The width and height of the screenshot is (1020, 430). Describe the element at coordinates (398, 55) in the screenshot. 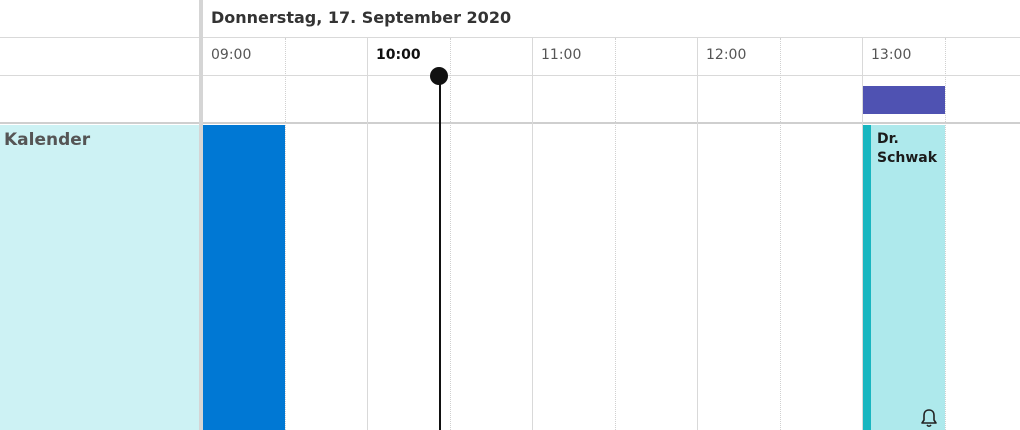

I see `hour-label-1000: 10:00` at that location.